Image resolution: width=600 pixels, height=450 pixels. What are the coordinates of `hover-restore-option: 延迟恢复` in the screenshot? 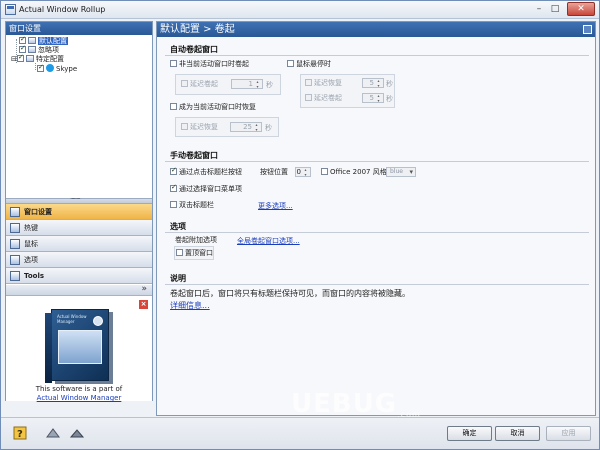 It's located at (323, 83).